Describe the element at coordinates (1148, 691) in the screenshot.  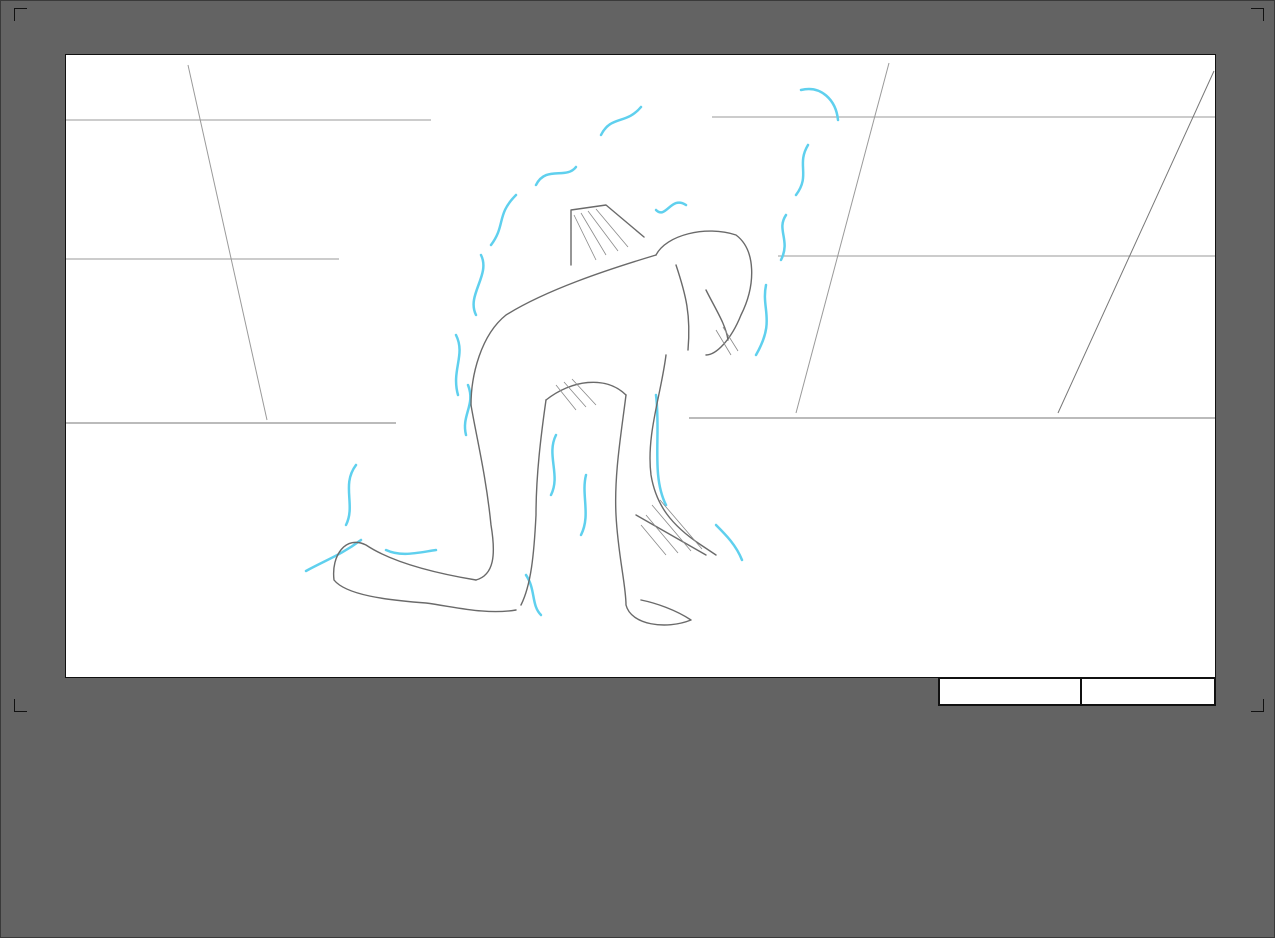
I see `slug-field-right` at that location.